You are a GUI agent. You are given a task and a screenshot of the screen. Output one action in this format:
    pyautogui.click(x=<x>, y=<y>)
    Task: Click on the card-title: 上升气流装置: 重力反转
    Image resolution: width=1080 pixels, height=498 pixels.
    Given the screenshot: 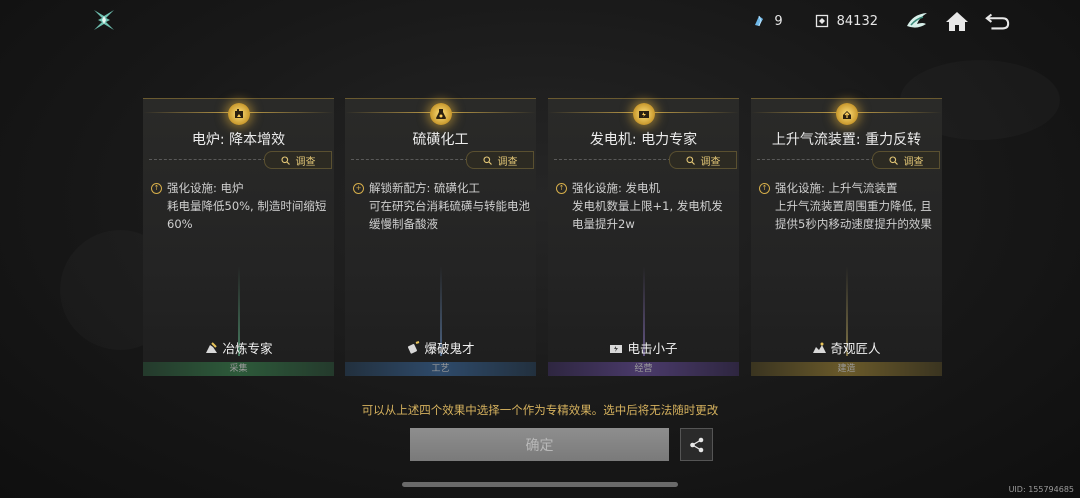 What is the action you would take?
    pyautogui.click(x=846, y=140)
    